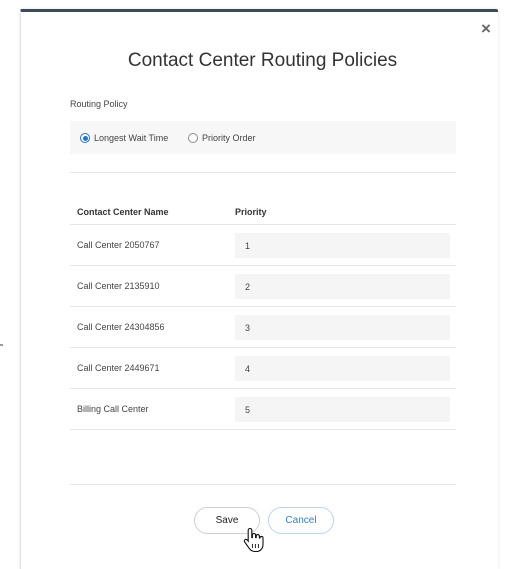  I want to click on radio-priority-order: Priority Order, so click(222, 138).